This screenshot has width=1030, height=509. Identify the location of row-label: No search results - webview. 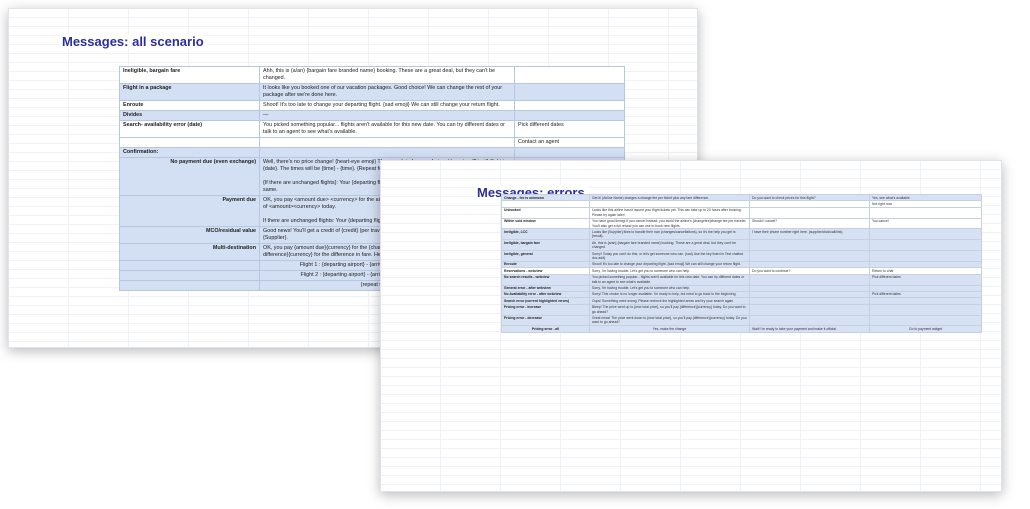
(545, 279).